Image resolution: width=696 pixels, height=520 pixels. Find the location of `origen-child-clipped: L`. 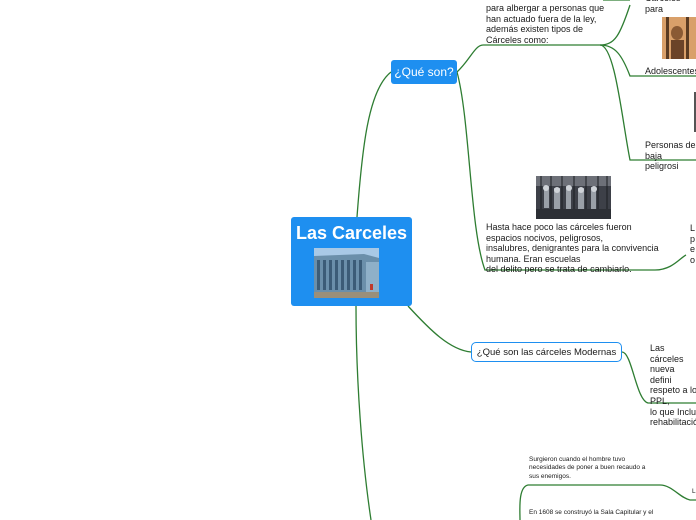

origen-child-clipped: L is located at coordinates (694, 491).